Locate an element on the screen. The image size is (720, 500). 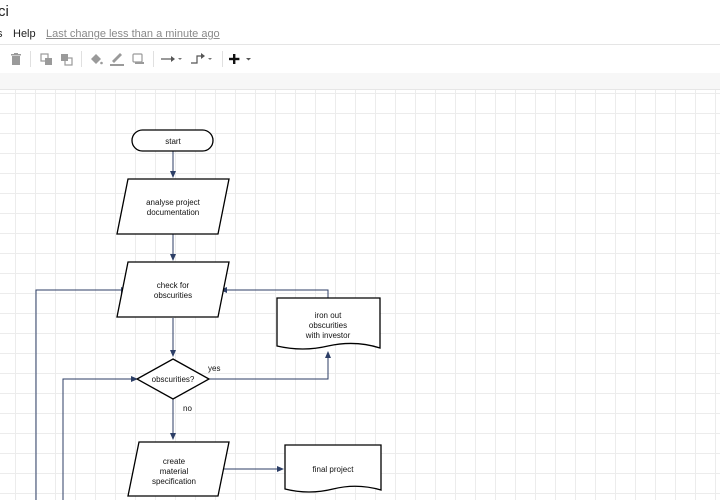
node-iron-label-2: obscurities is located at coordinates (328, 325).